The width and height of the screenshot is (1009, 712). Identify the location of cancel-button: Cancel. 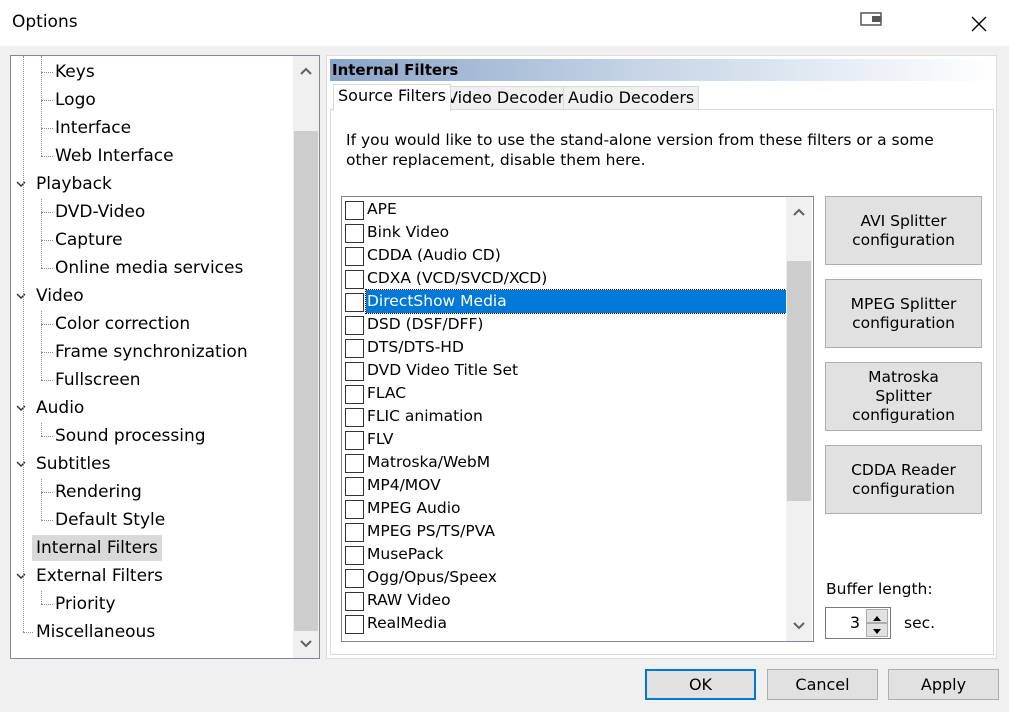
(822, 684).